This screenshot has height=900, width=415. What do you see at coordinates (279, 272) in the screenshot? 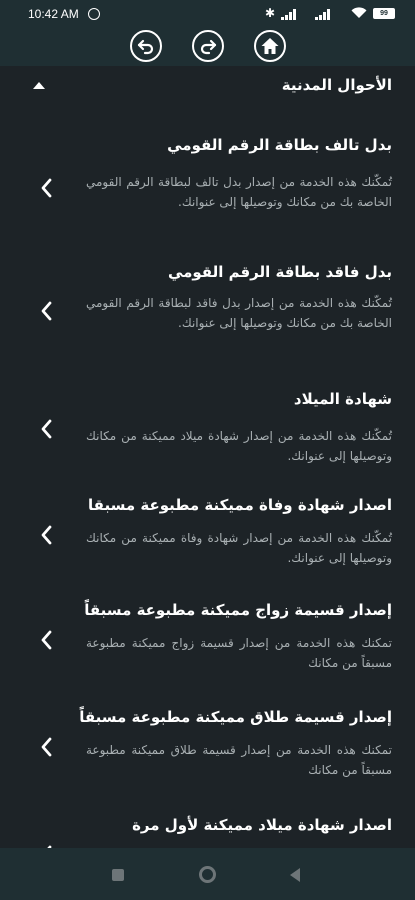
I see `service-title: بدل فاقد بطاقة الرقم القومي` at bounding box center [279, 272].